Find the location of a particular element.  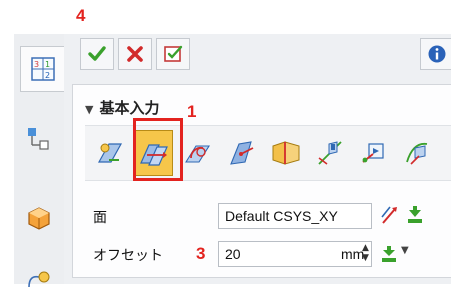

tree-icon is located at coordinates (38, 139).